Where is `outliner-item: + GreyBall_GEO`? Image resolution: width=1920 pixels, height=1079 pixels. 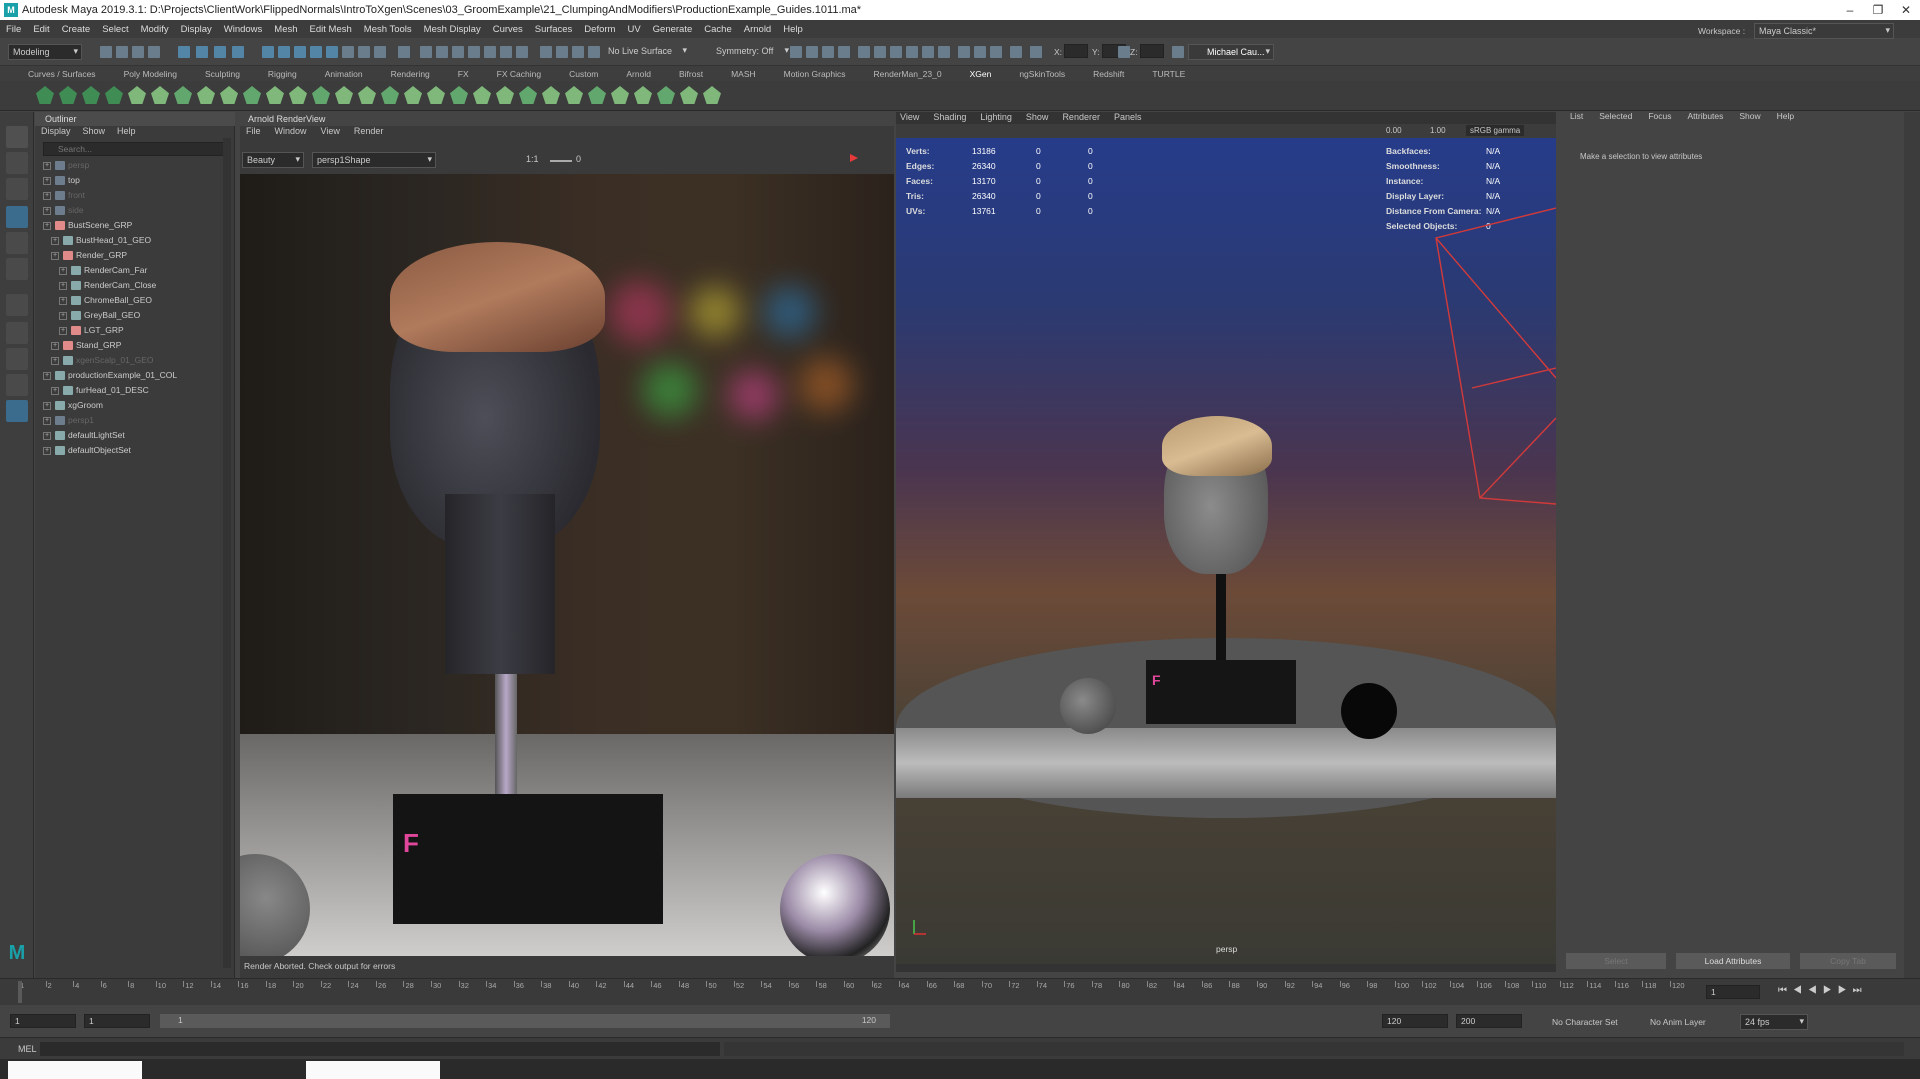 outliner-item: + GreyBall_GEO is located at coordinates (99, 317).